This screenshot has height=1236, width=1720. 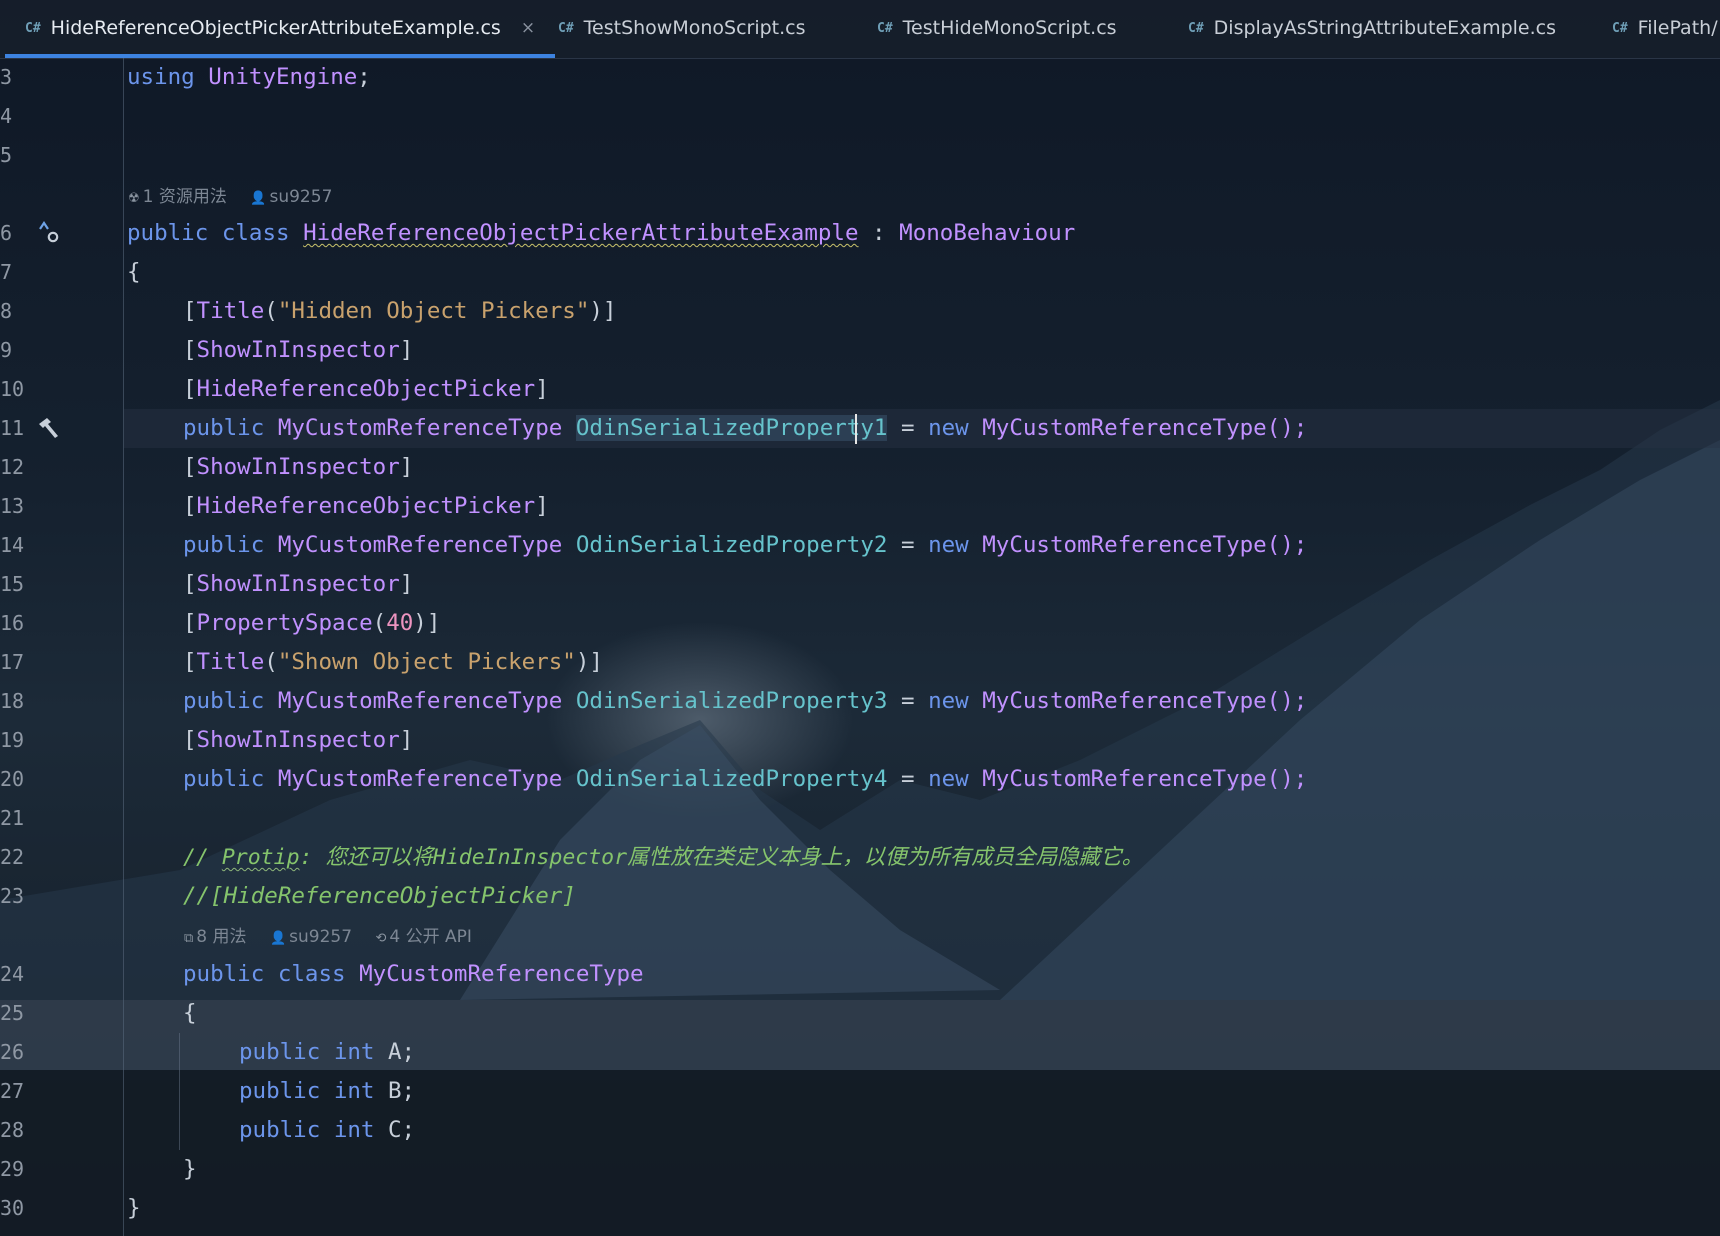 What do you see at coordinates (17, 311) in the screenshot?
I see `line-number: 8` at bounding box center [17, 311].